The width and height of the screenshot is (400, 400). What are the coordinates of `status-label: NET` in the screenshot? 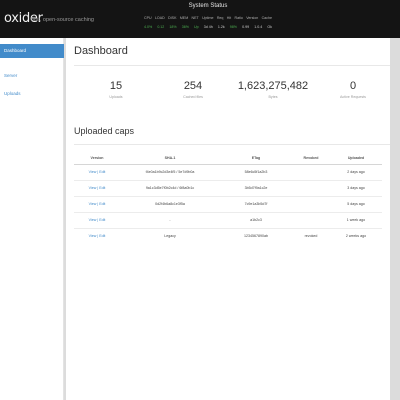 It's located at (195, 18).